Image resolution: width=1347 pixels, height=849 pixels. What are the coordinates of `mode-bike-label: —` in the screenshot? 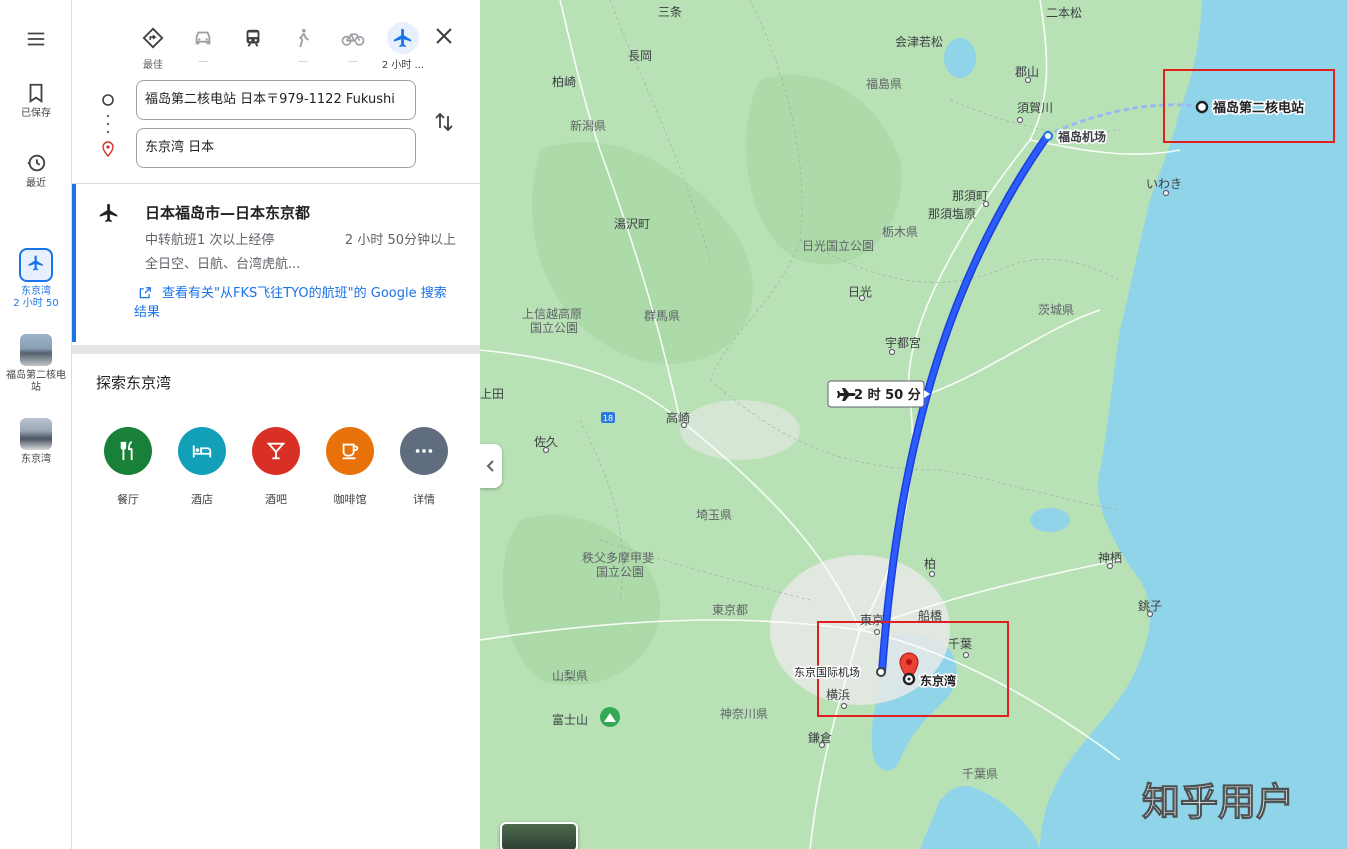 It's located at (353, 61).